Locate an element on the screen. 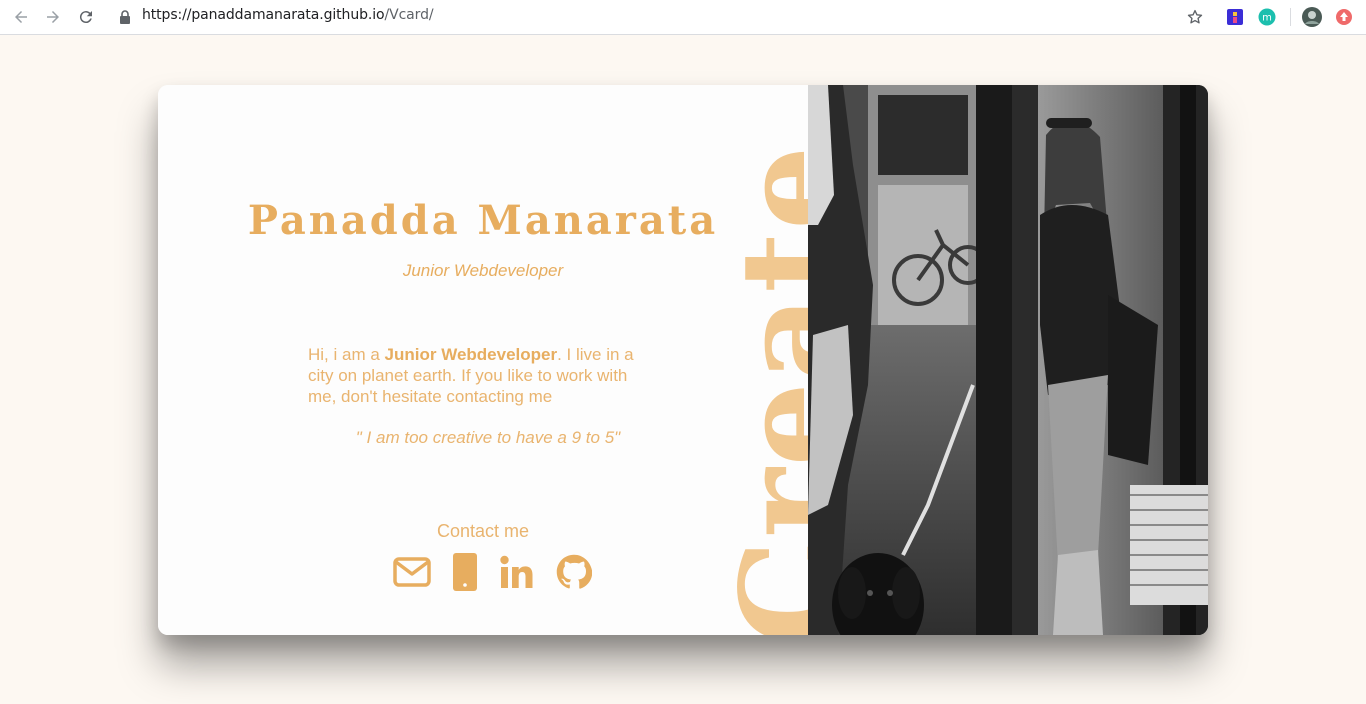 This screenshot has width=1366, height=704. toolbar-divider is located at coordinates (1290, 17).